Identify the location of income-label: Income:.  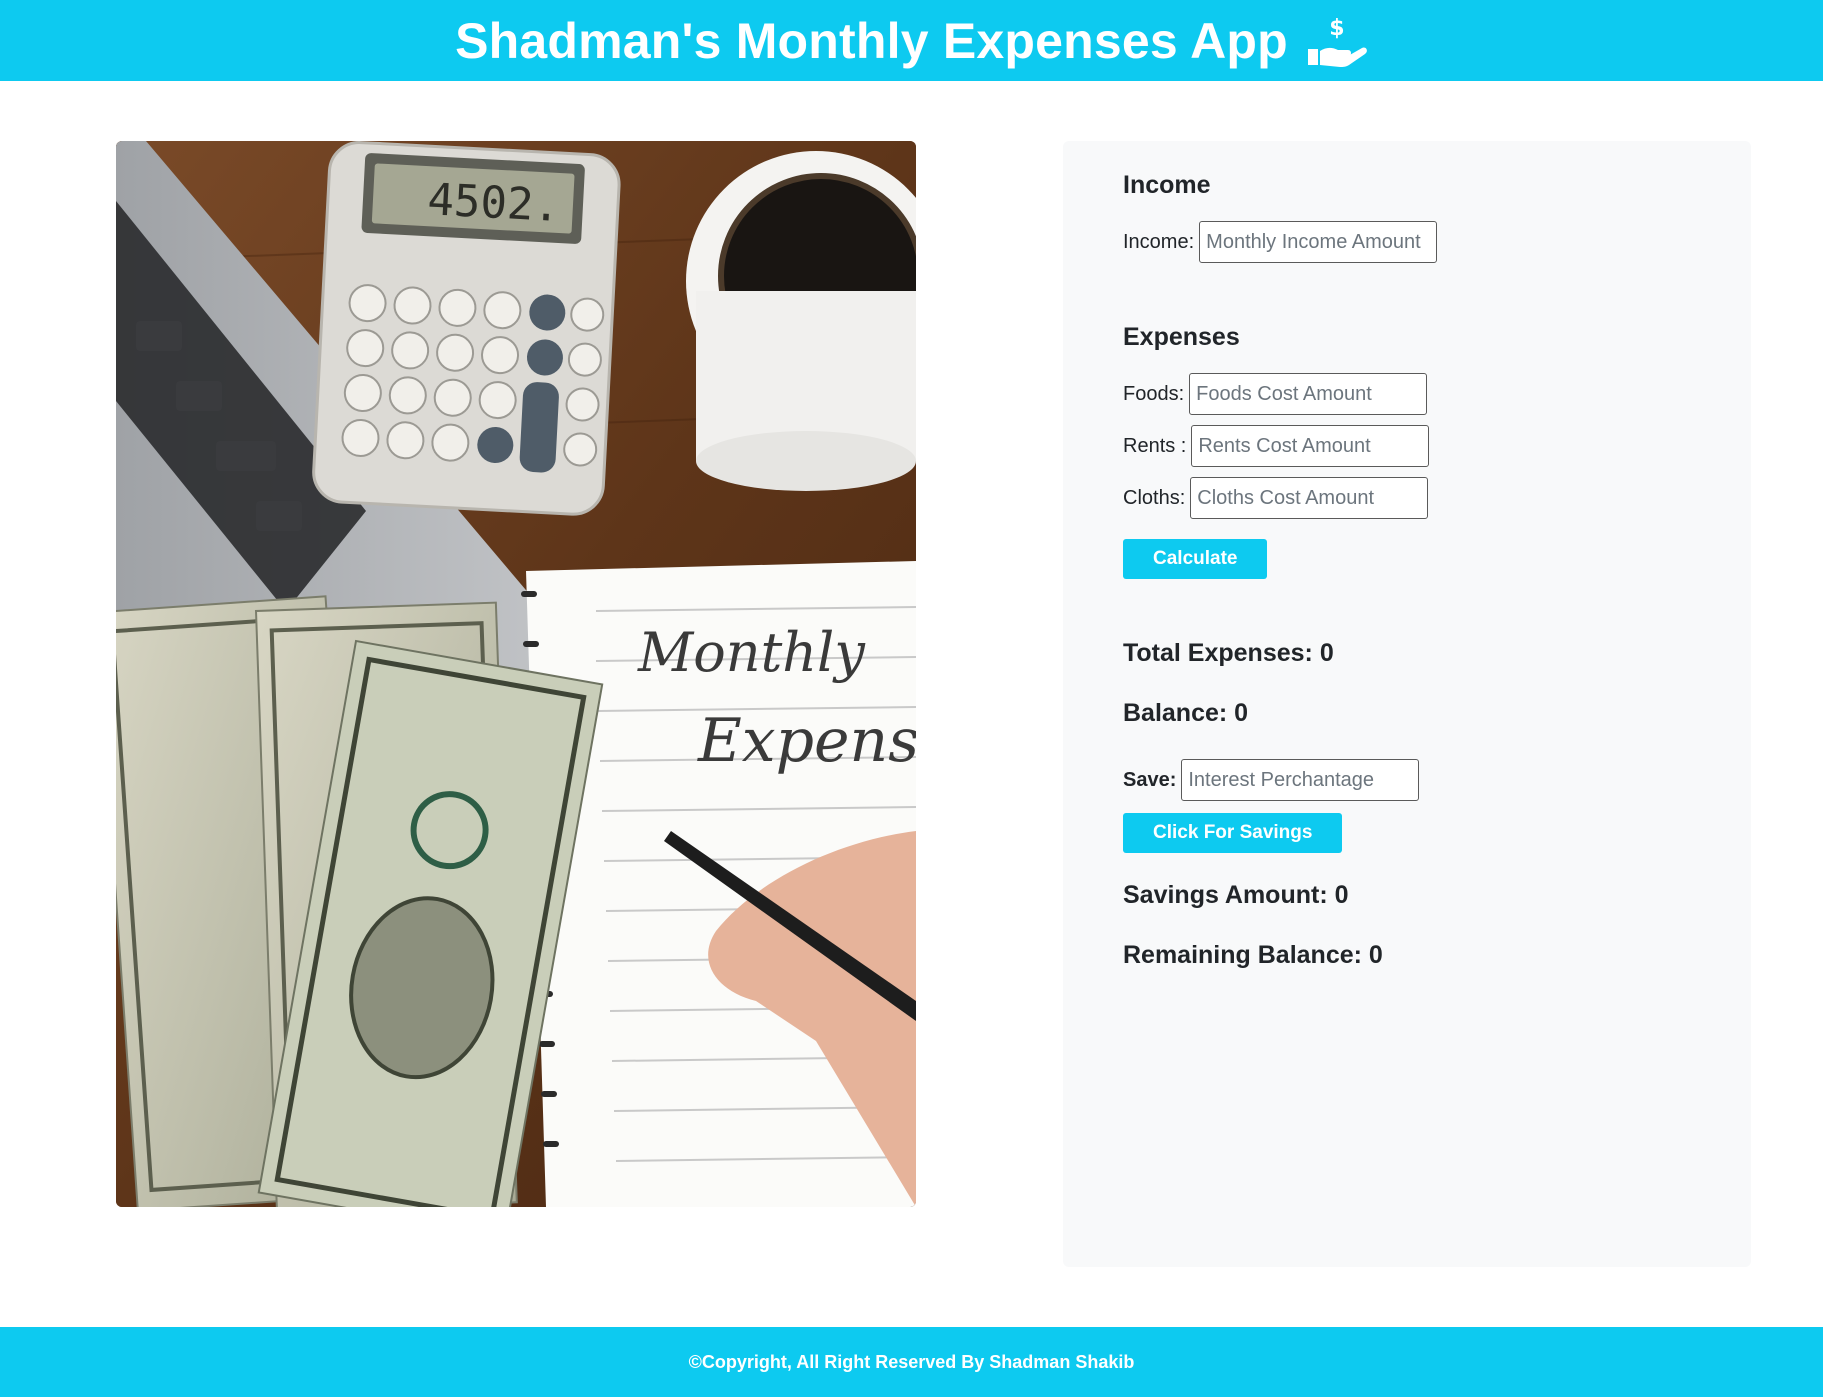
(1159, 241).